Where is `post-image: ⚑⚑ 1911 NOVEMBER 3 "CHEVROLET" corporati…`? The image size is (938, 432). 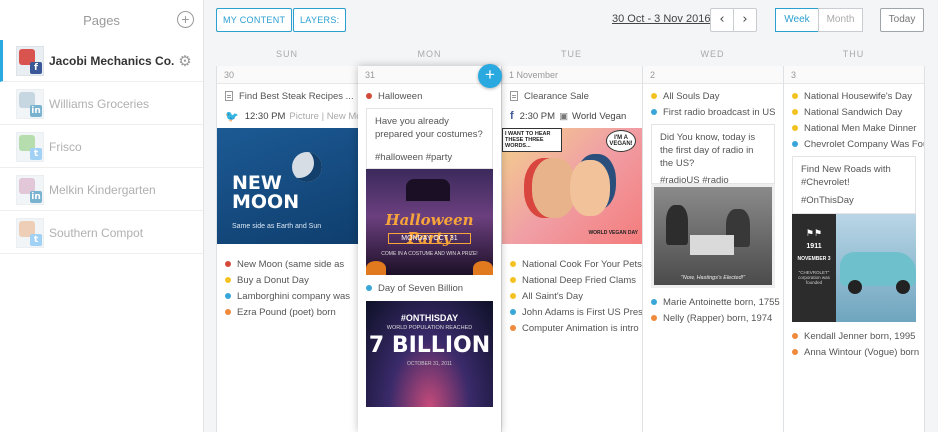
post-image: ⚑⚑ 1911 NOVEMBER 3 "CHEVROLET" corporati… is located at coordinates (854, 268).